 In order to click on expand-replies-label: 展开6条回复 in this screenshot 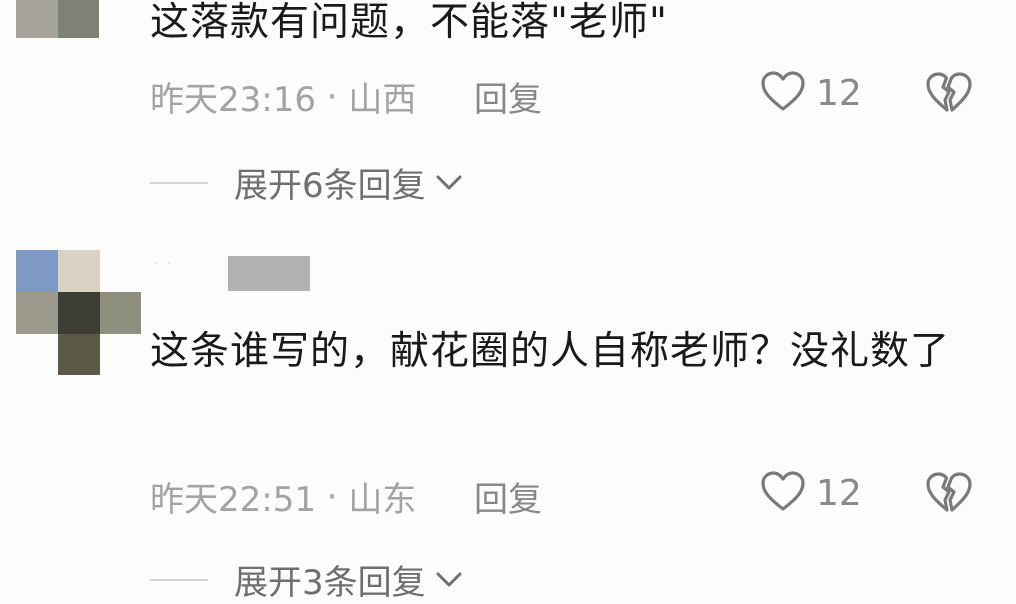, I will do `click(330, 186)`.